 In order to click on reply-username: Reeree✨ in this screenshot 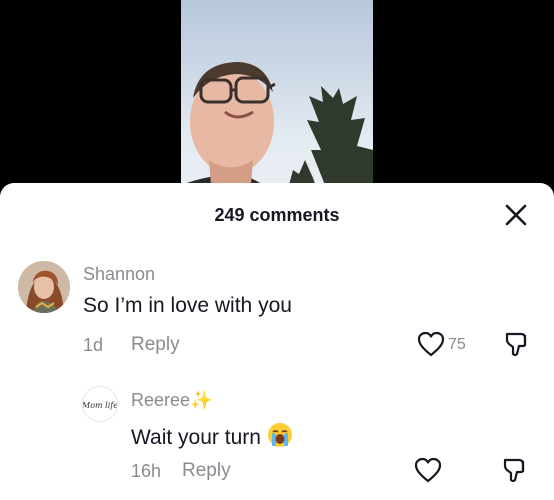, I will do `click(171, 400)`.